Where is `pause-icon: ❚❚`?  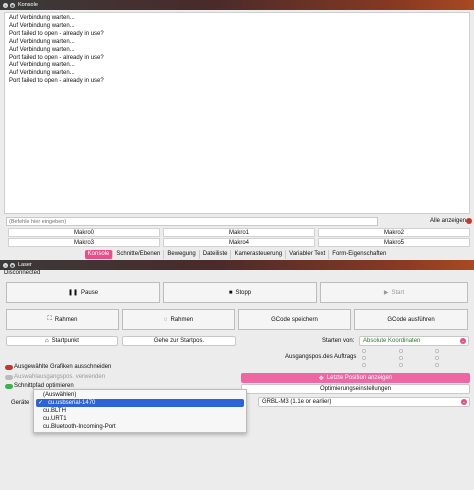
pause-icon: ❚❚ is located at coordinates (73, 293).